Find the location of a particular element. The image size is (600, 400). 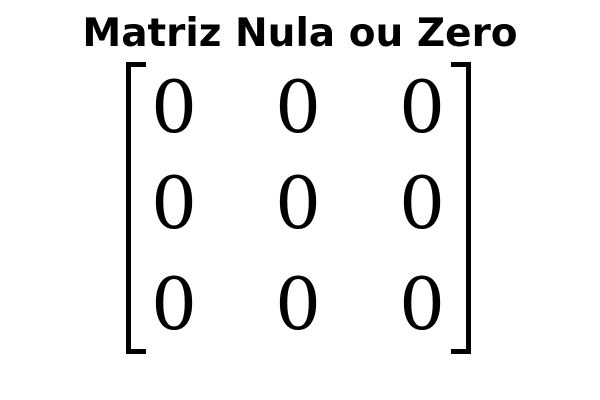

matrix-cell-r1-c3: 0 is located at coordinates (422, 107).